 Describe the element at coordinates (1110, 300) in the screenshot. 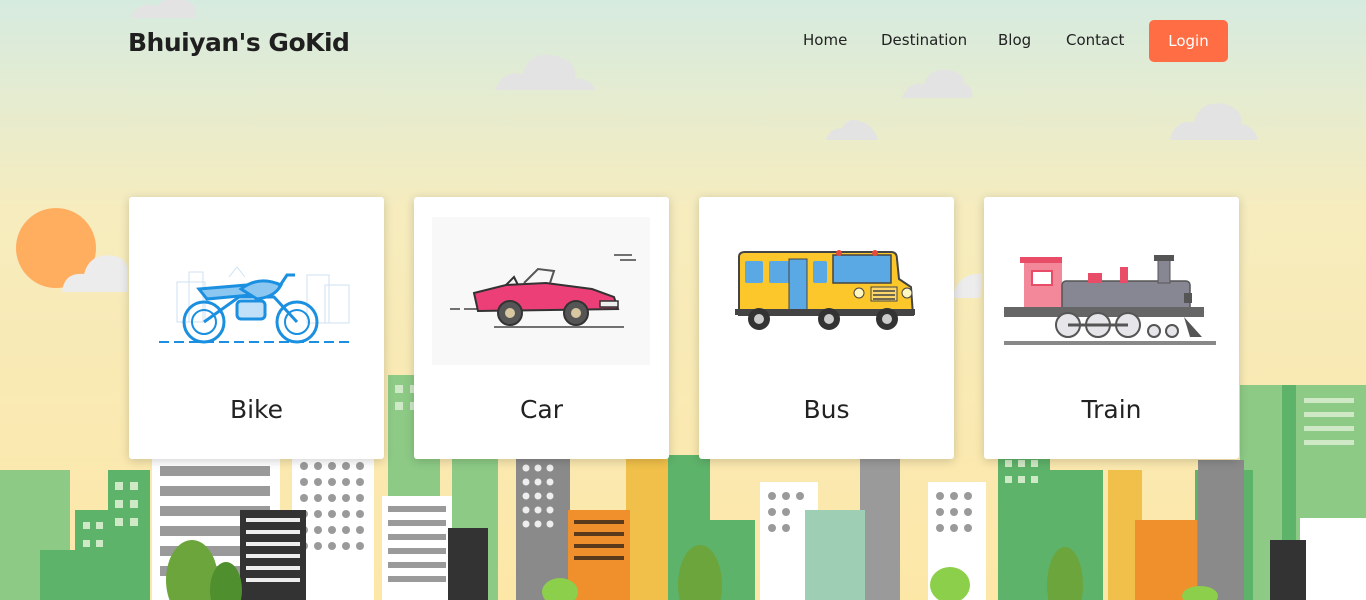

I see `train-icon` at that location.